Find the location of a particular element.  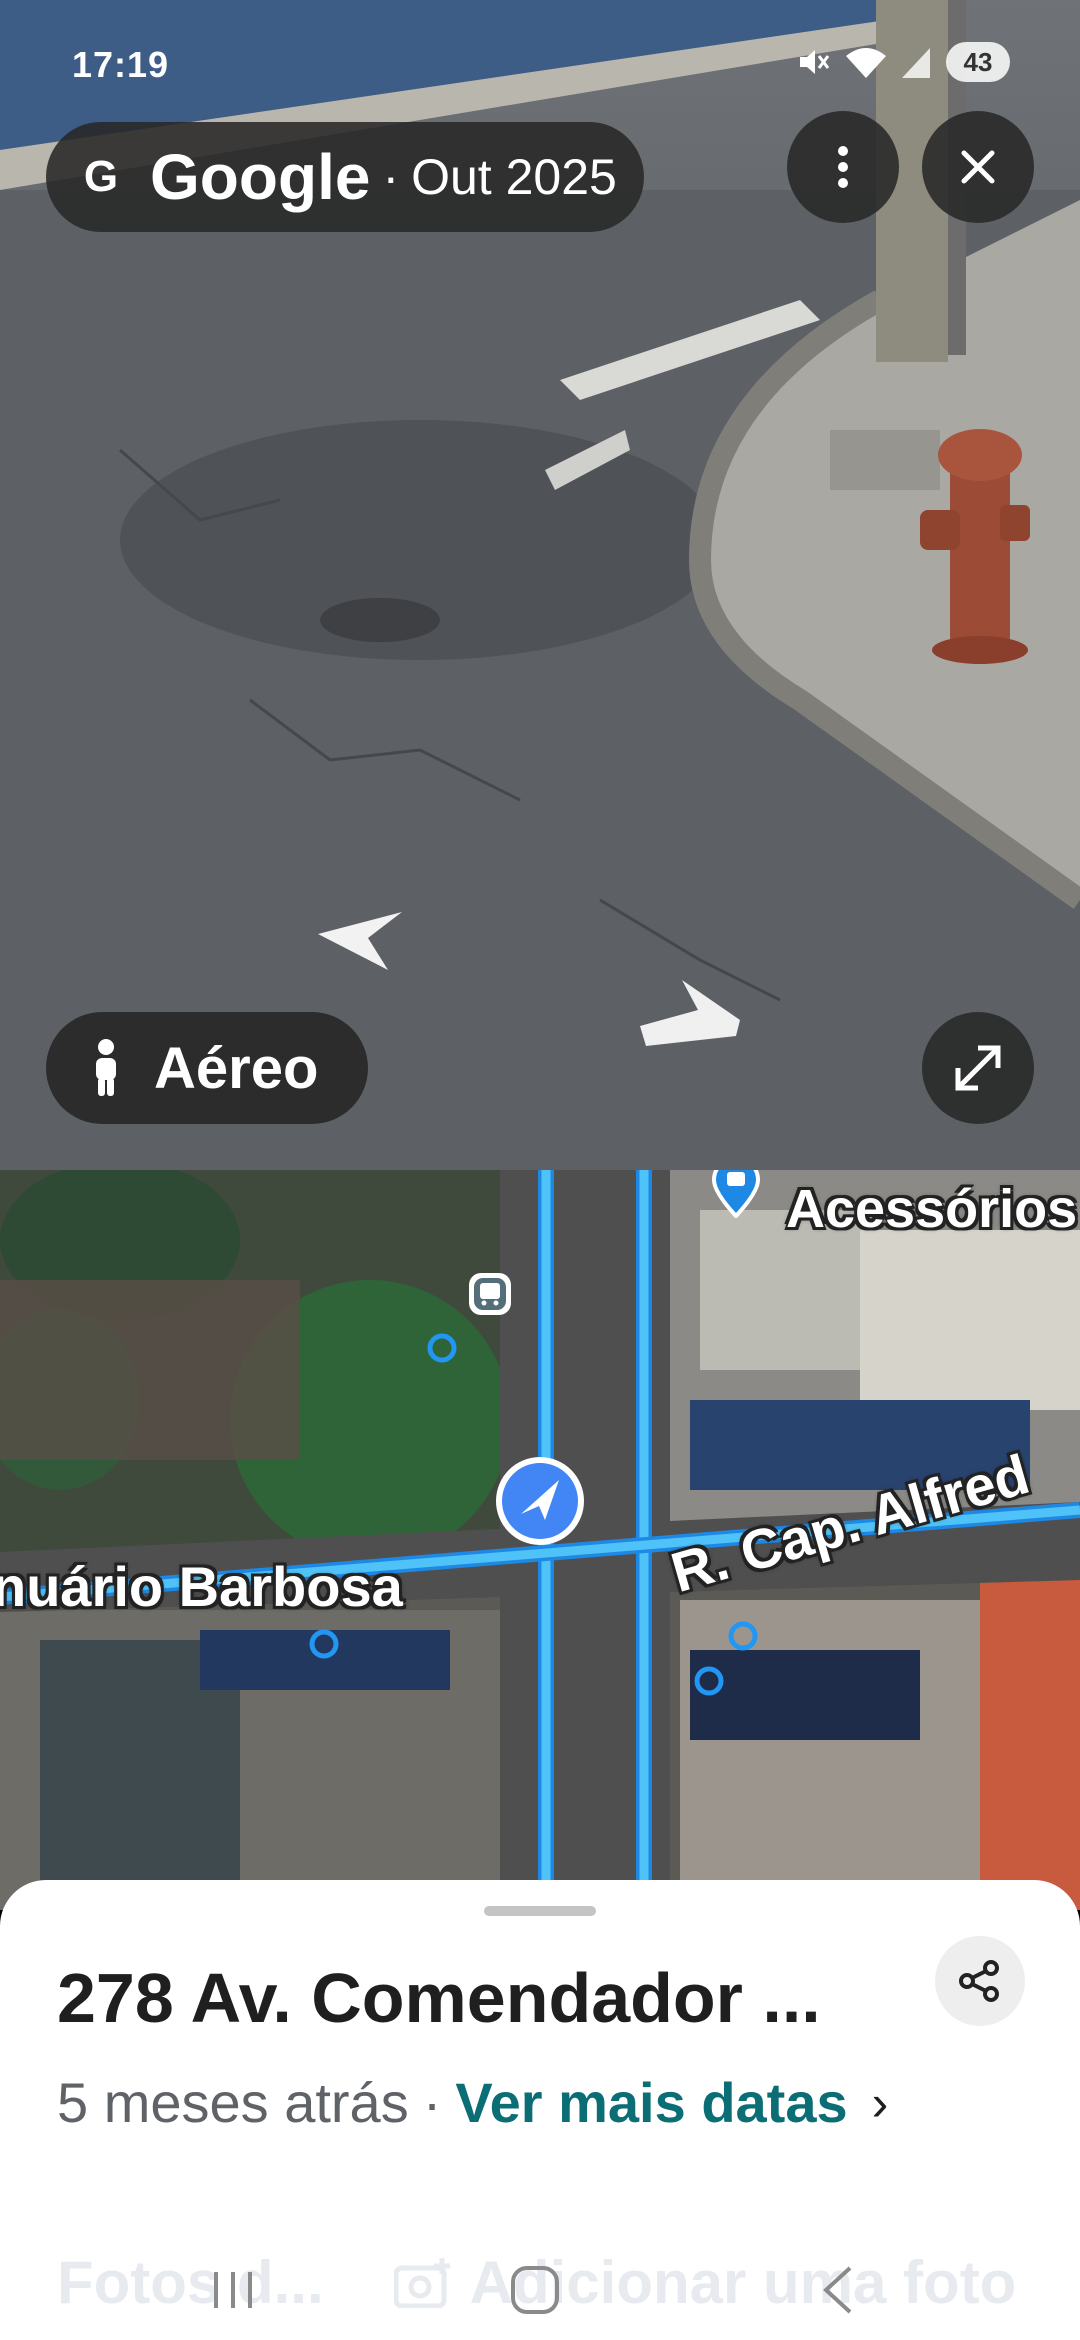

aerial-view-button: Aéreo is located at coordinates (207, 1068).